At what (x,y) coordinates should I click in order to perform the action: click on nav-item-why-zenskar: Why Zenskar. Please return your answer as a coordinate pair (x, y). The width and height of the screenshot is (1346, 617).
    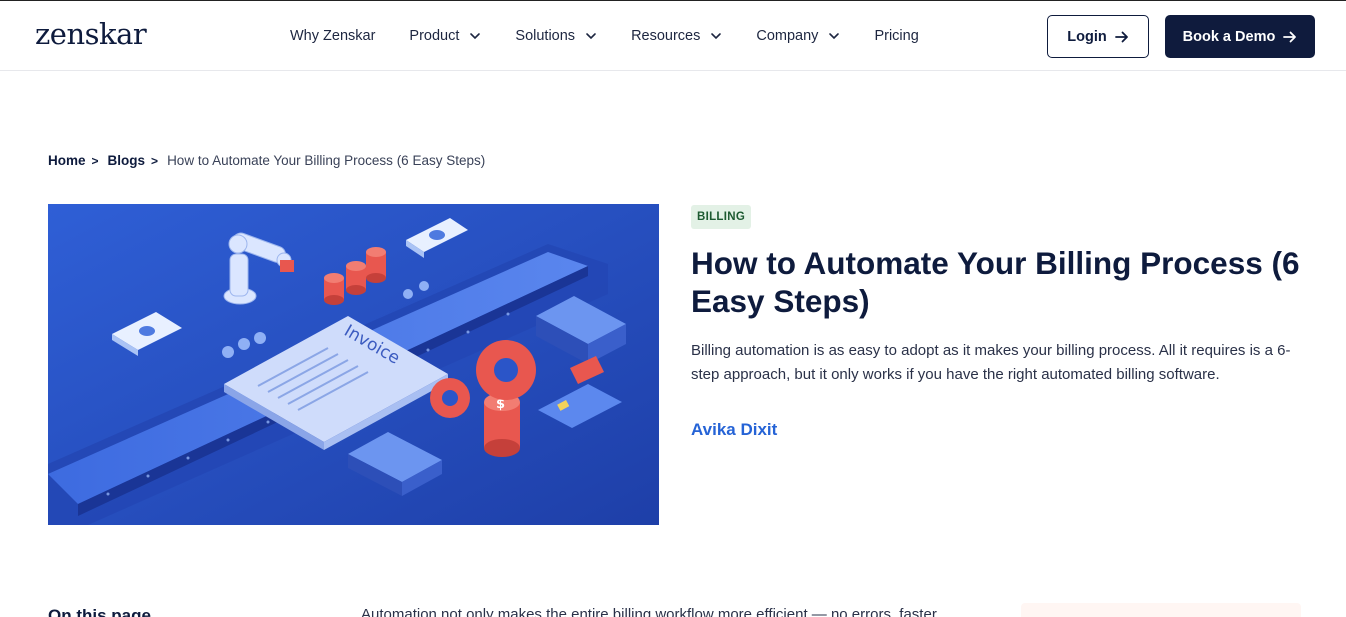
    Looking at the image, I should click on (332, 36).